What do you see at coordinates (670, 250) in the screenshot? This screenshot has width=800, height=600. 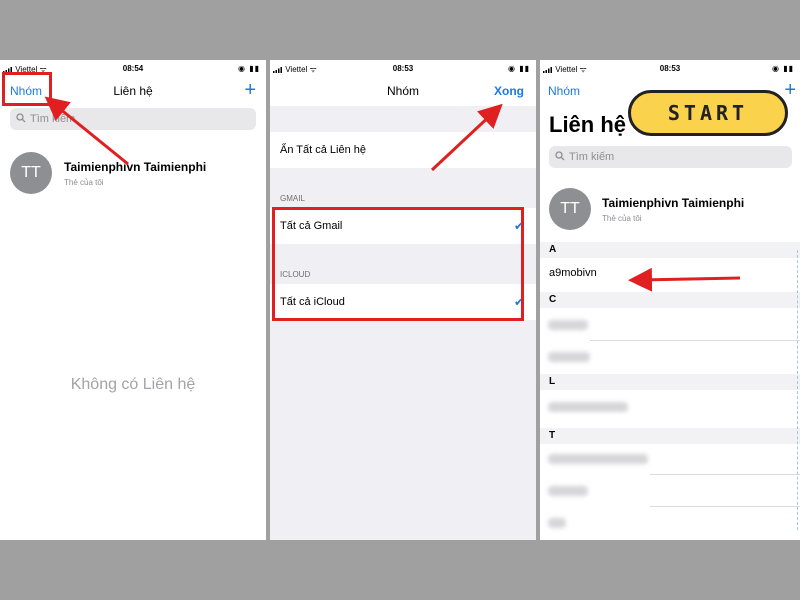 I see `section-header-a: A` at bounding box center [670, 250].